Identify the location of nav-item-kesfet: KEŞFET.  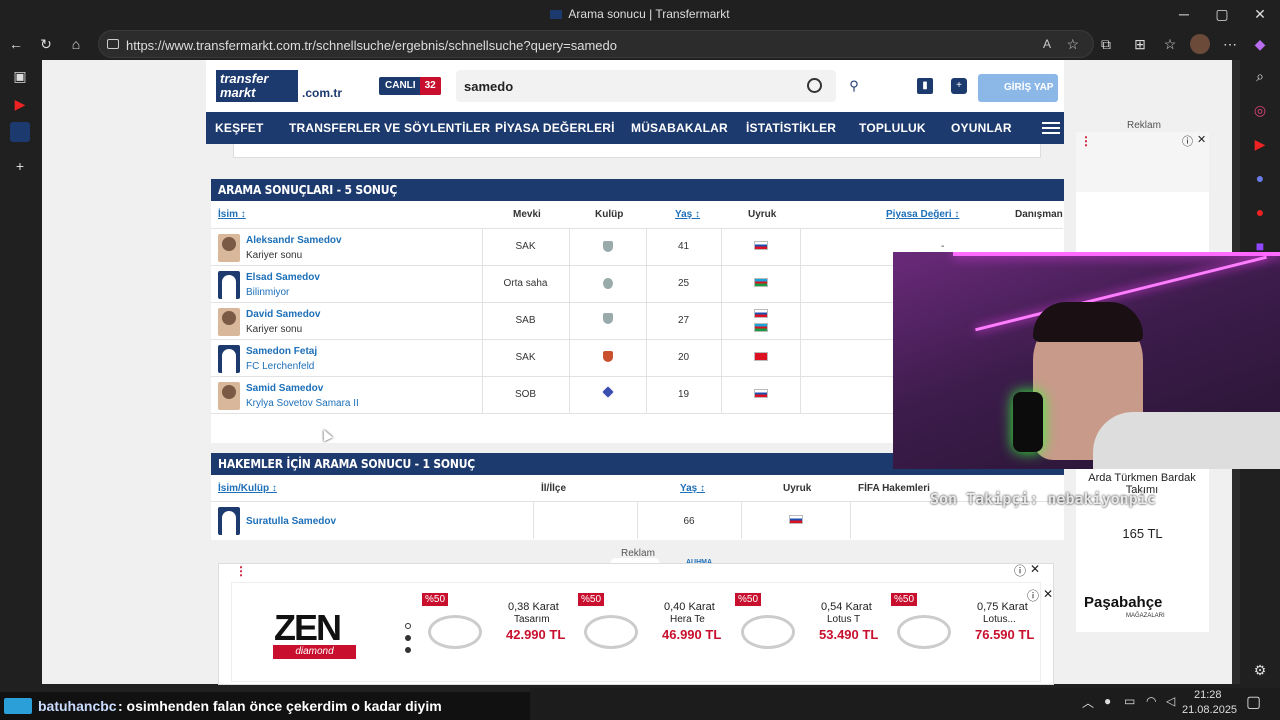
(239, 128).